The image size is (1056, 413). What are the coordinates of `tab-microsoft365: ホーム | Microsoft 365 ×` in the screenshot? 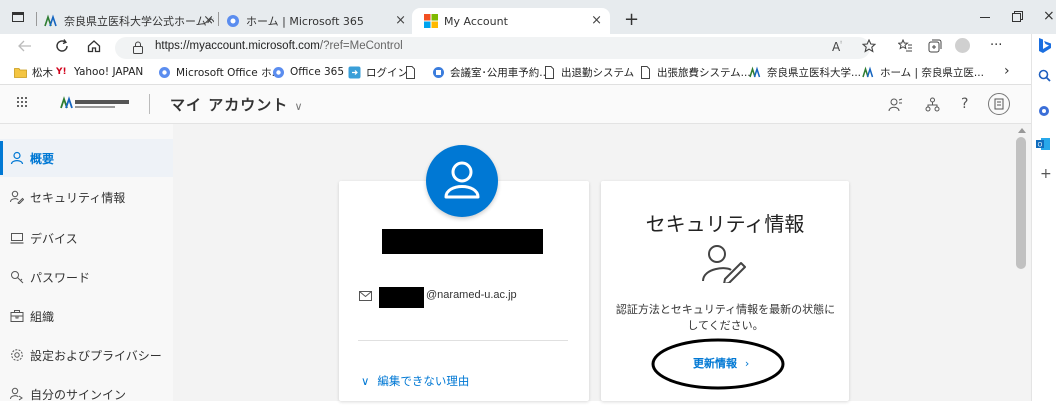 It's located at (316, 21).